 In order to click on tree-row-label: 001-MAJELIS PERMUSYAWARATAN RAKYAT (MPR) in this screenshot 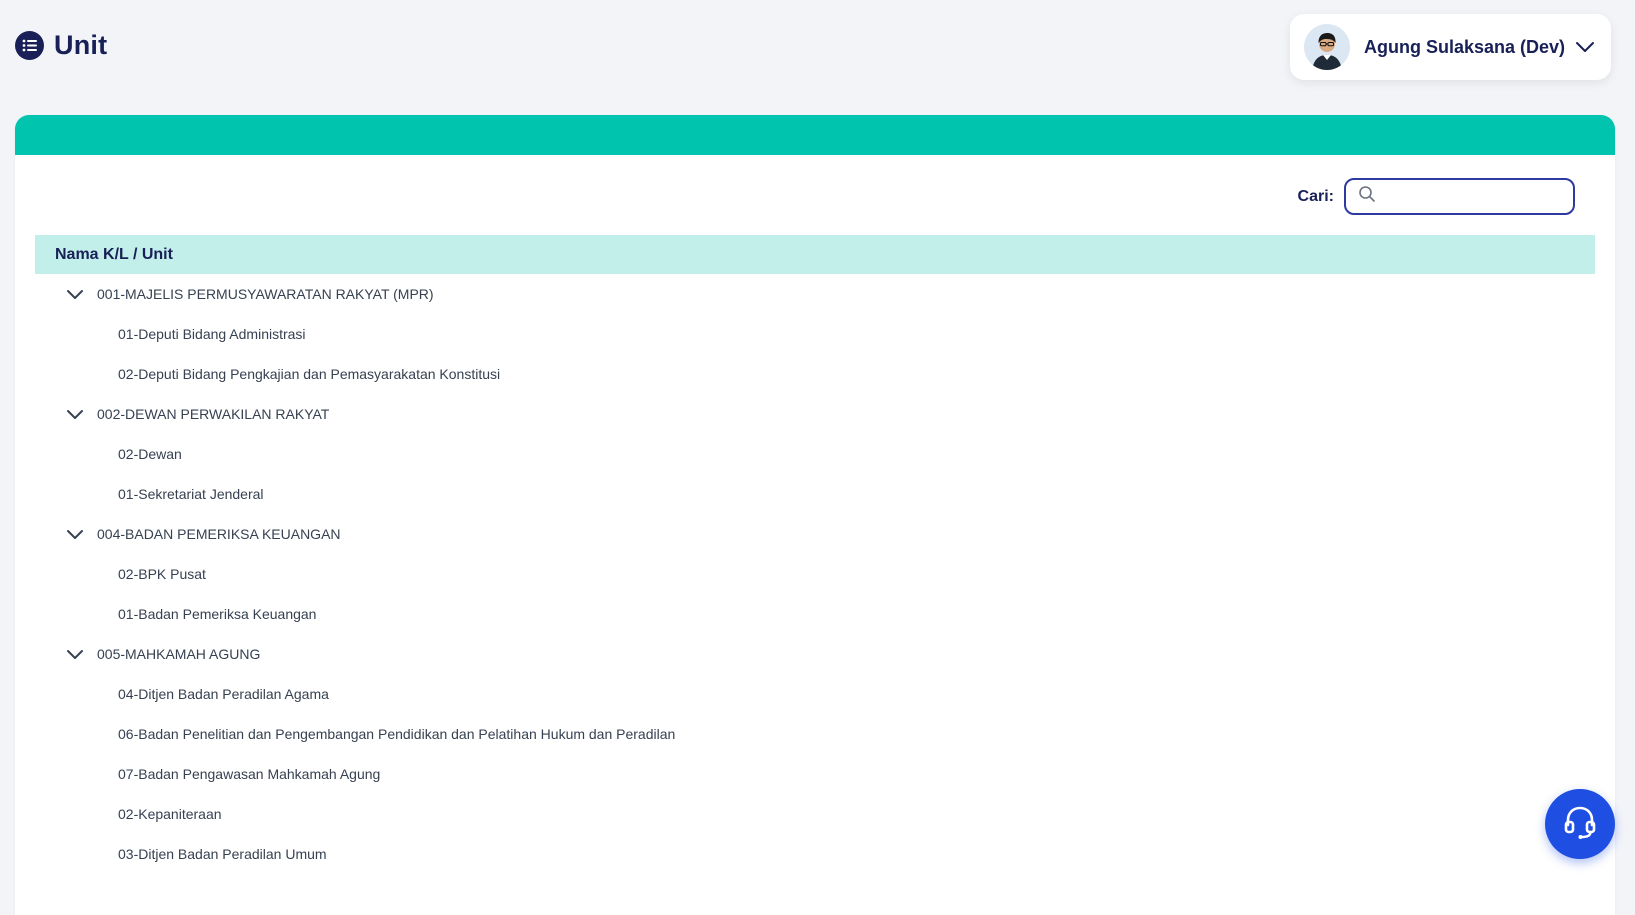, I will do `click(265, 294)`.